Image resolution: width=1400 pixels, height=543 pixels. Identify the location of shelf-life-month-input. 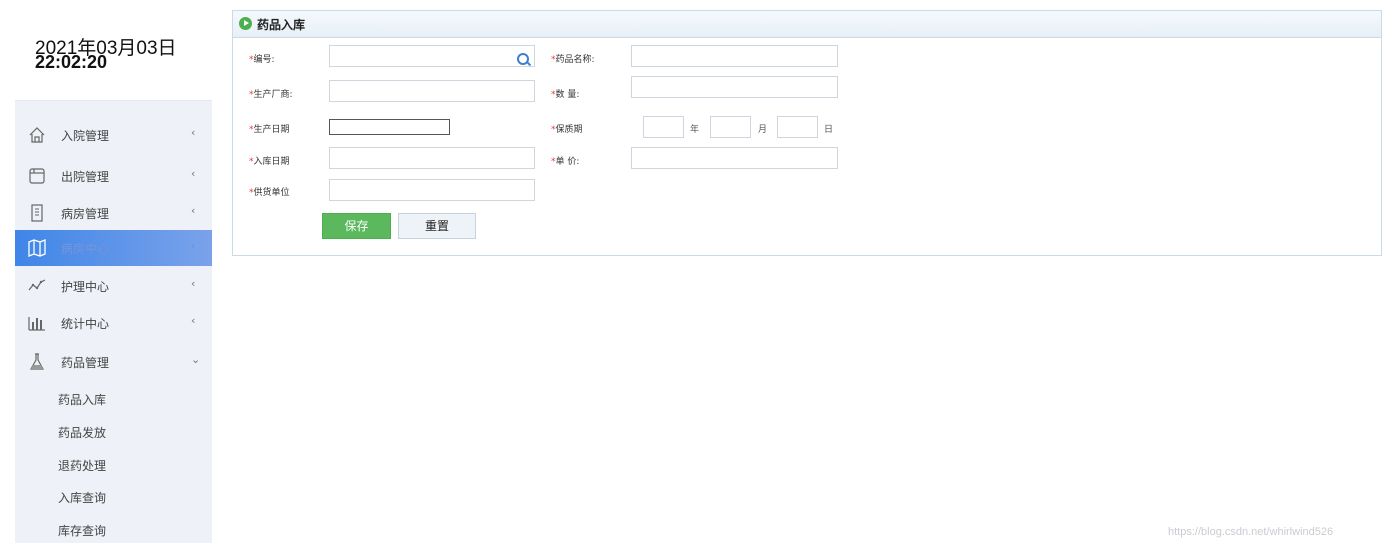
(730, 127).